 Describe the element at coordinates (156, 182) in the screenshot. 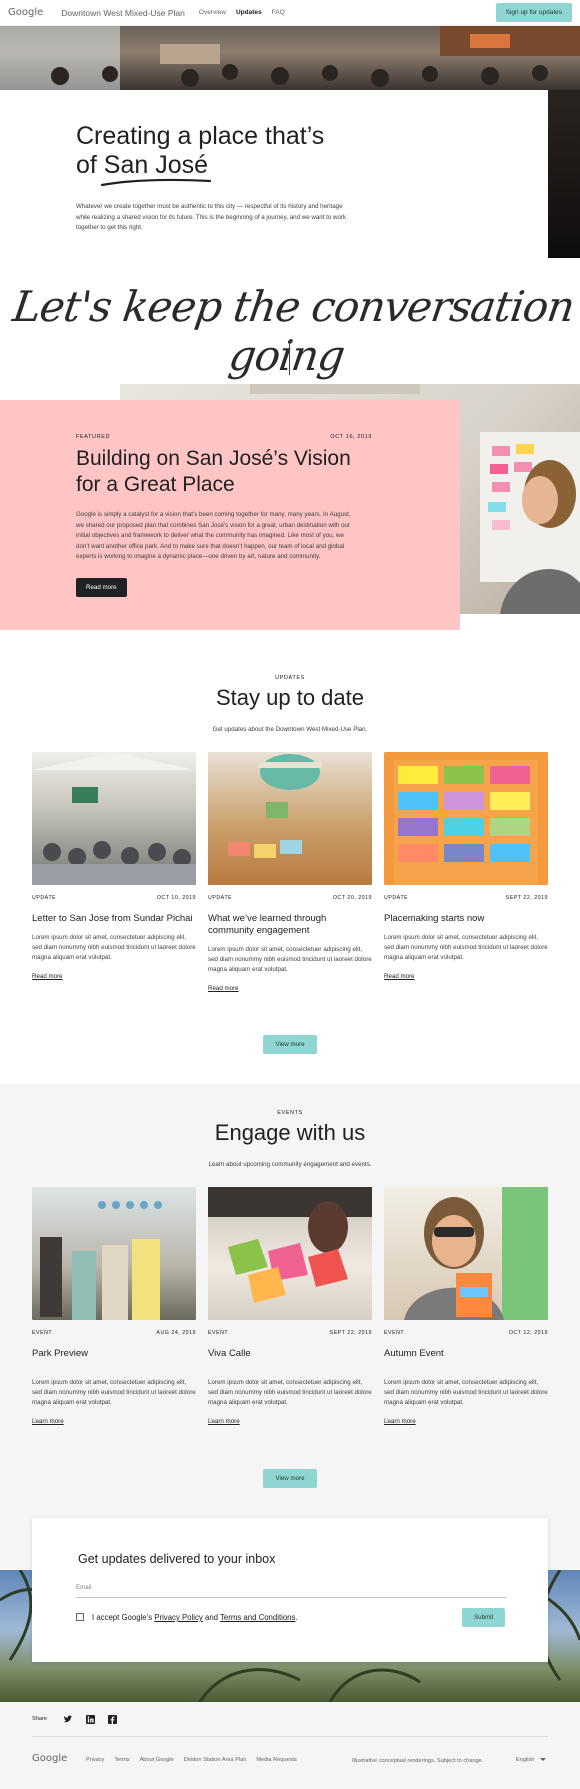

I see `underline-stroke` at that location.